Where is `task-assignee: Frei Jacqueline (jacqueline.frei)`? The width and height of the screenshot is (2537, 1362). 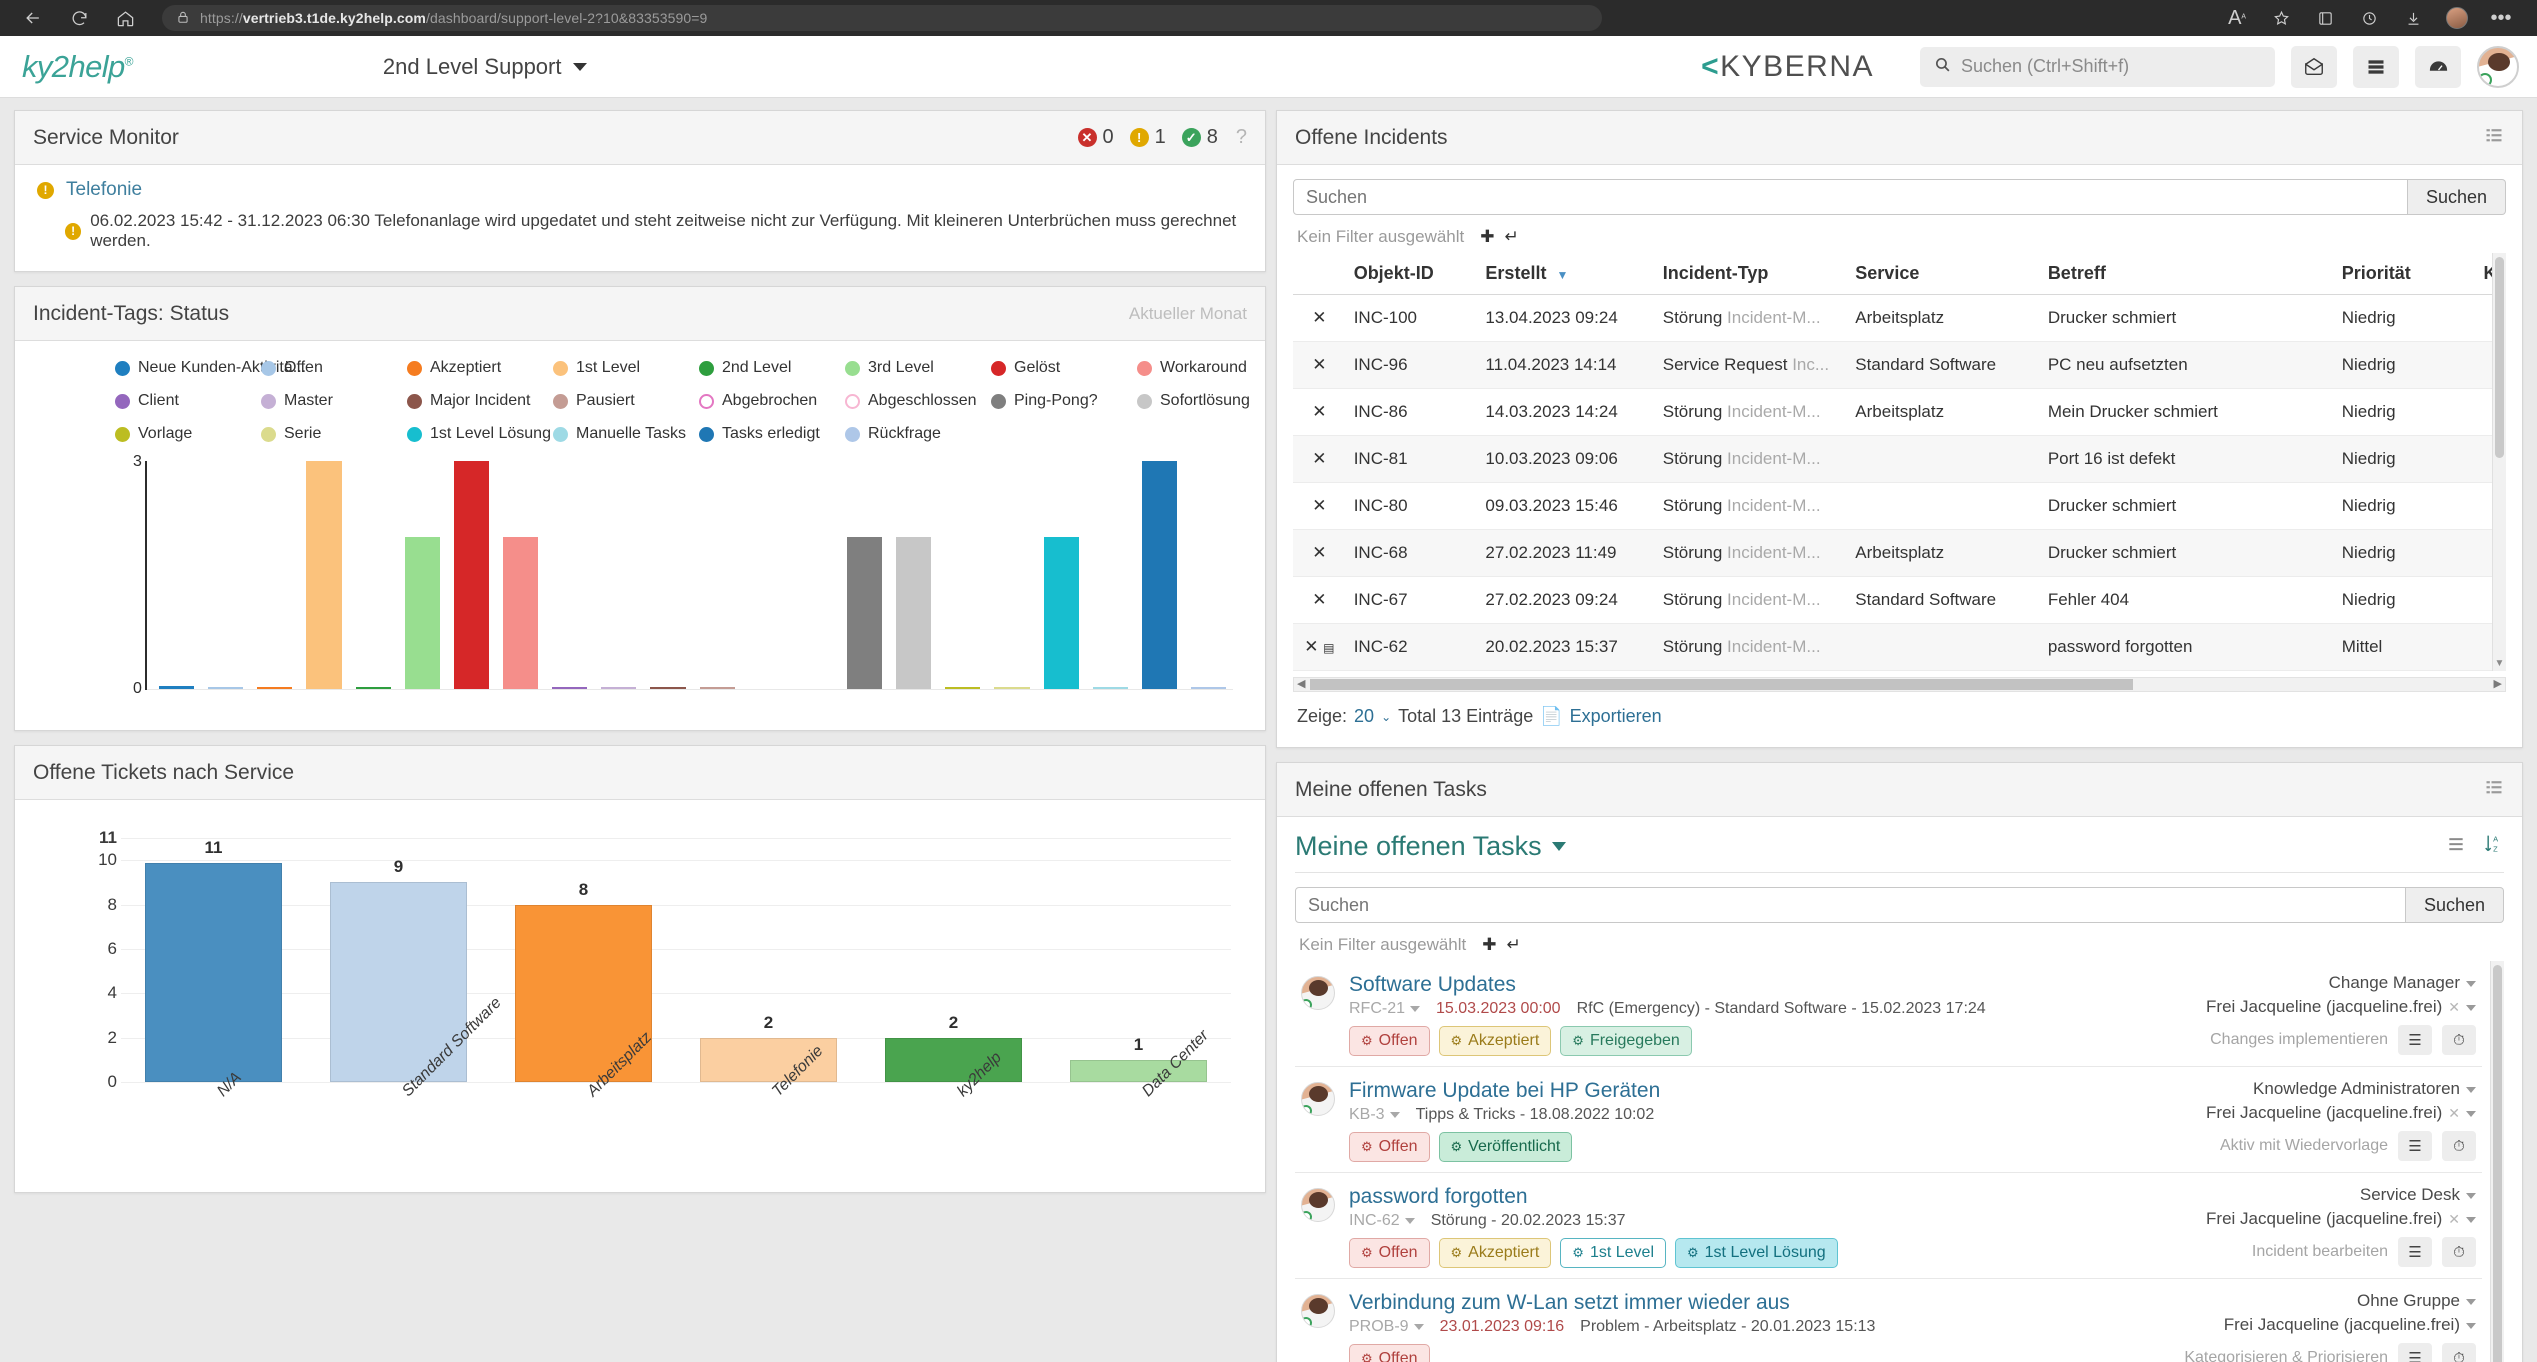
task-assignee: Frei Jacqueline (jacqueline.frei) is located at coordinates (2311, 1325).